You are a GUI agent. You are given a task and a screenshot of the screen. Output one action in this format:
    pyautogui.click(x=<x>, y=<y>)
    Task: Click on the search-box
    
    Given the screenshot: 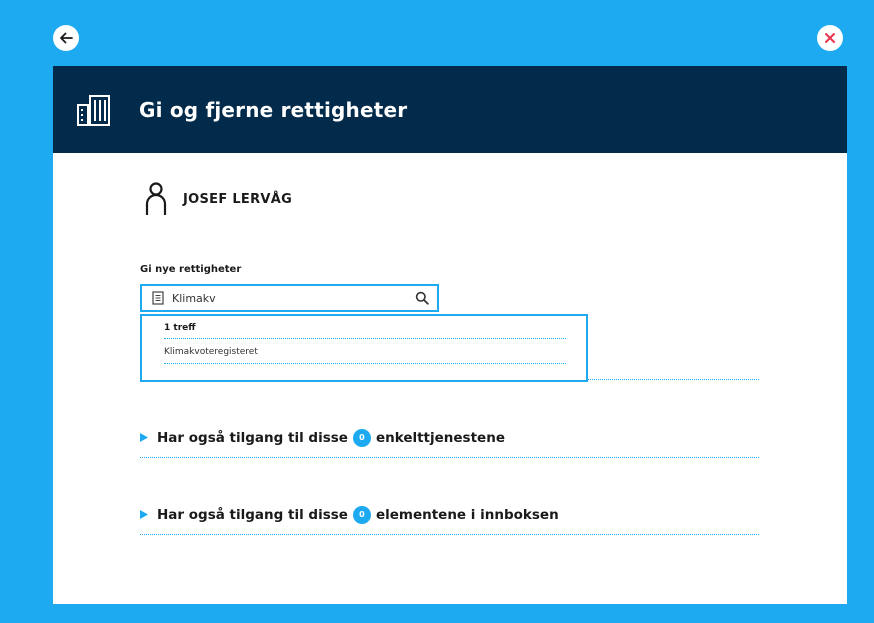 What is the action you would take?
    pyautogui.click(x=289, y=298)
    